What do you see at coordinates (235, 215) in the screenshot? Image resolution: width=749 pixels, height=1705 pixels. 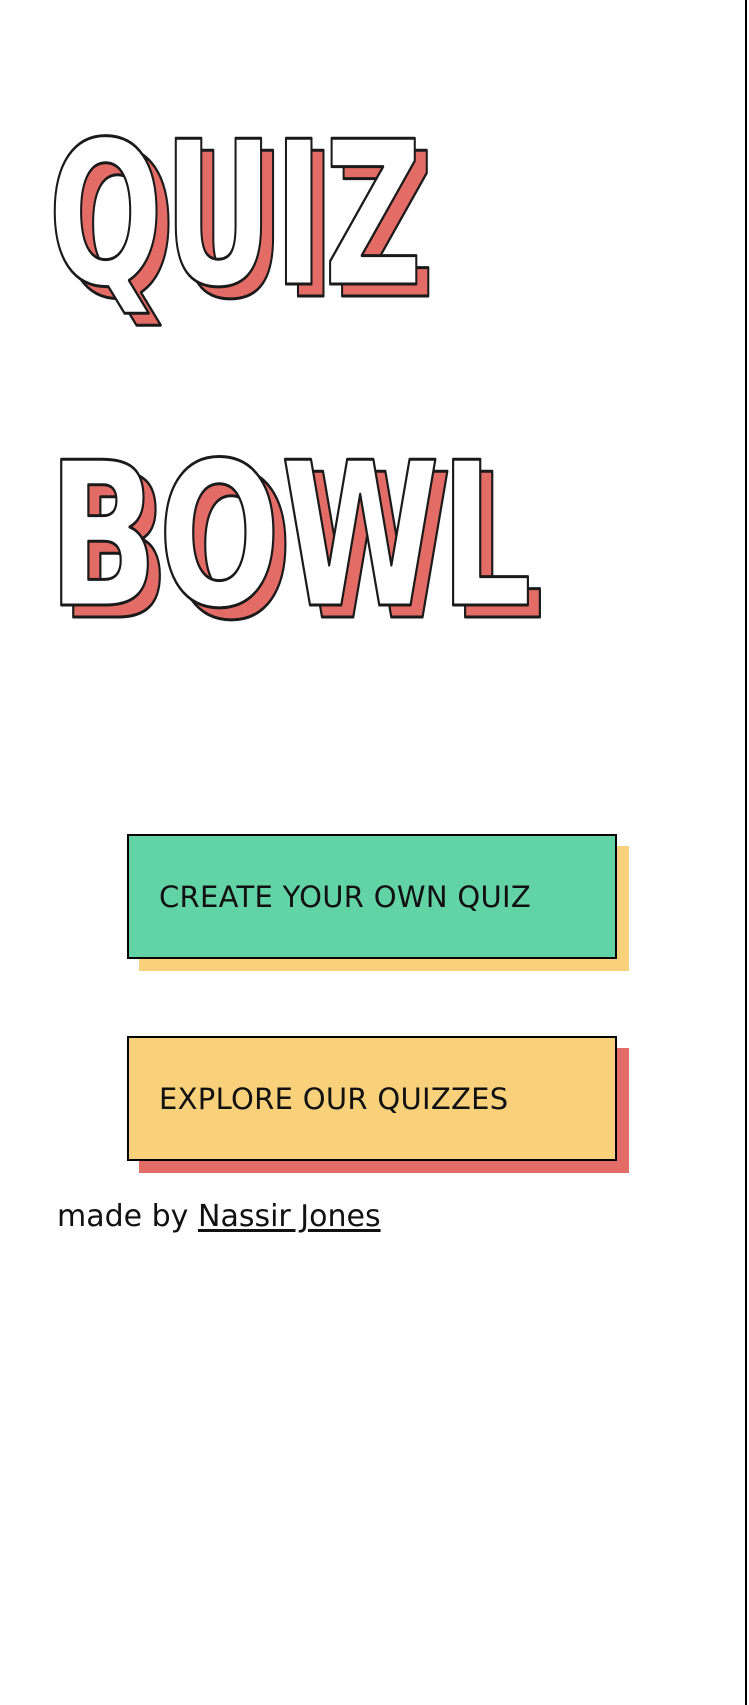 I see `title-quiz-face: QUIZ` at bounding box center [235, 215].